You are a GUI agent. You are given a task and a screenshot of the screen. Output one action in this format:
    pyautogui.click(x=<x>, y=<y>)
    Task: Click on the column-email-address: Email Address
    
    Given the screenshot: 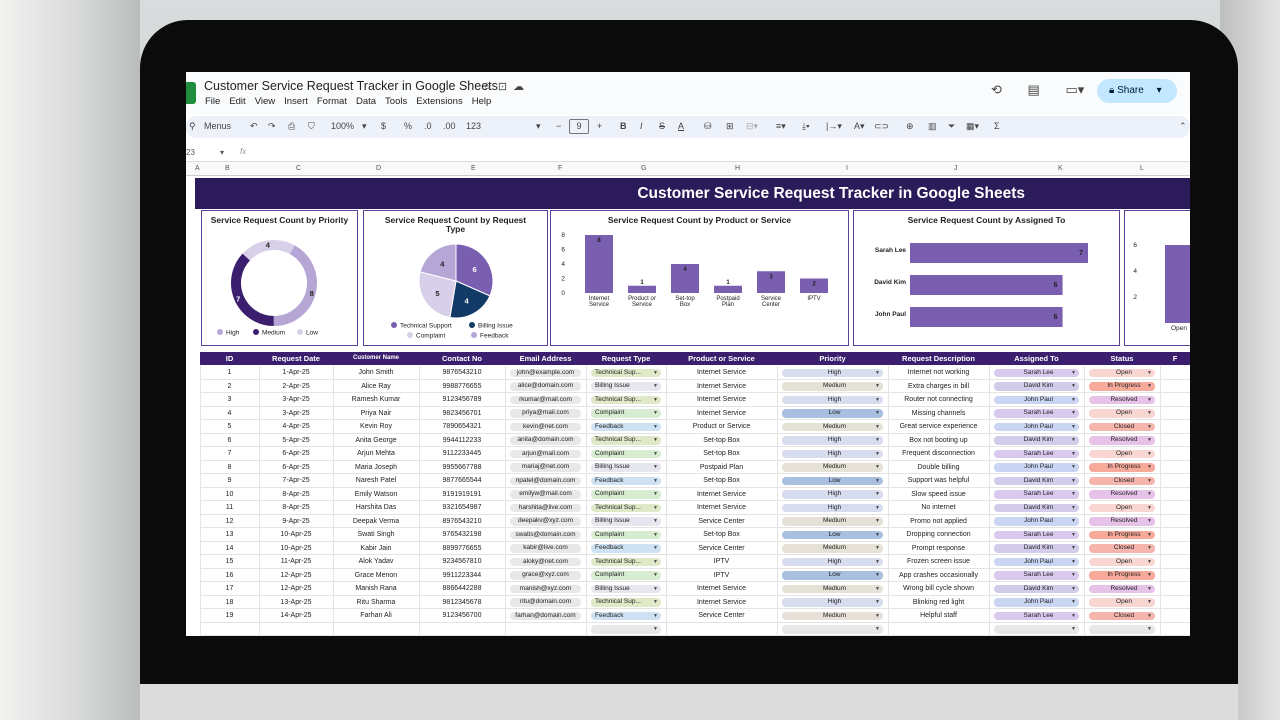 What is the action you would take?
    pyautogui.click(x=545, y=358)
    